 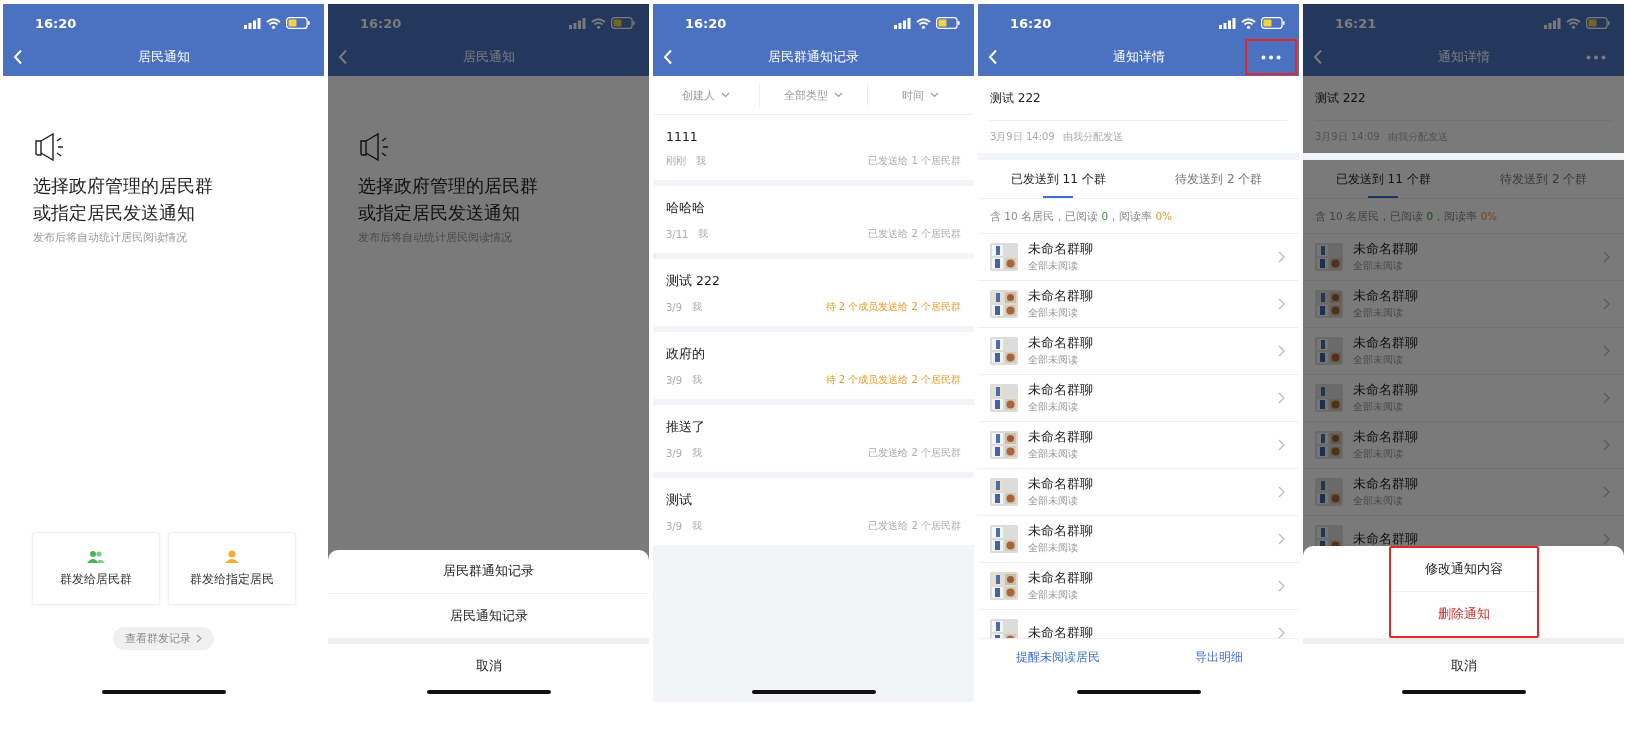 What do you see at coordinates (1271, 57) in the screenshot?
I see `more-button` at bounding box center [1271, 57].